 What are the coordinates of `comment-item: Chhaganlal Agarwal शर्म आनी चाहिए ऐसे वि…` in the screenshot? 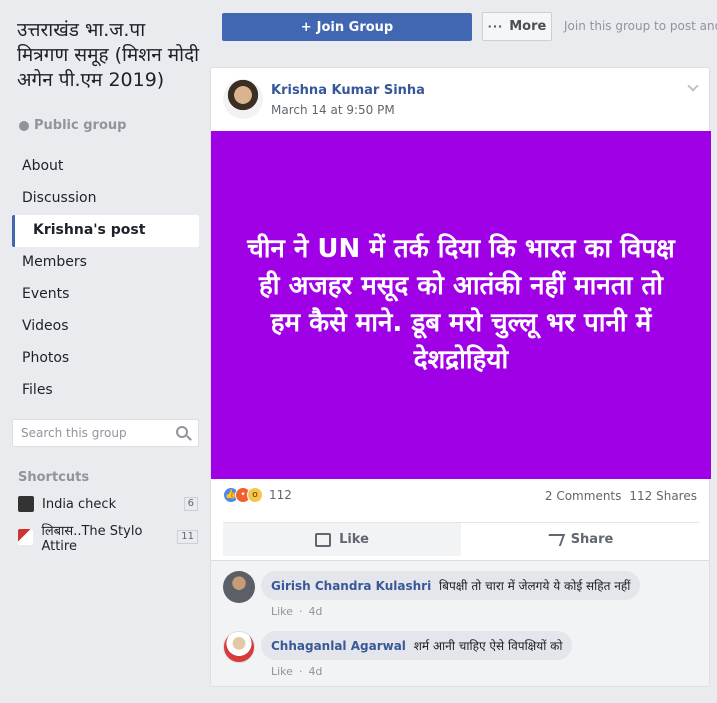 It's located at (463, 656).